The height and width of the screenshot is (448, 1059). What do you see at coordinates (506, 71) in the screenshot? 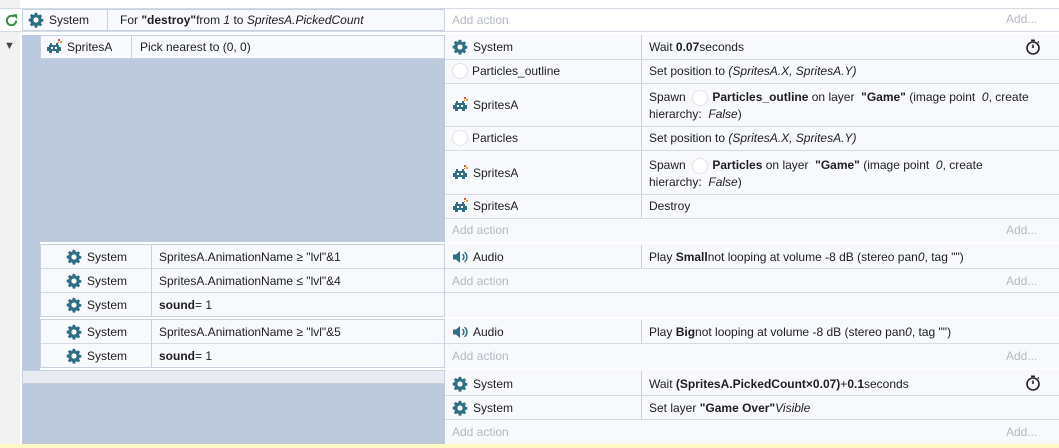
I see `action-object-particles-outline: Particles_outline` at bounding box center [506, 71].